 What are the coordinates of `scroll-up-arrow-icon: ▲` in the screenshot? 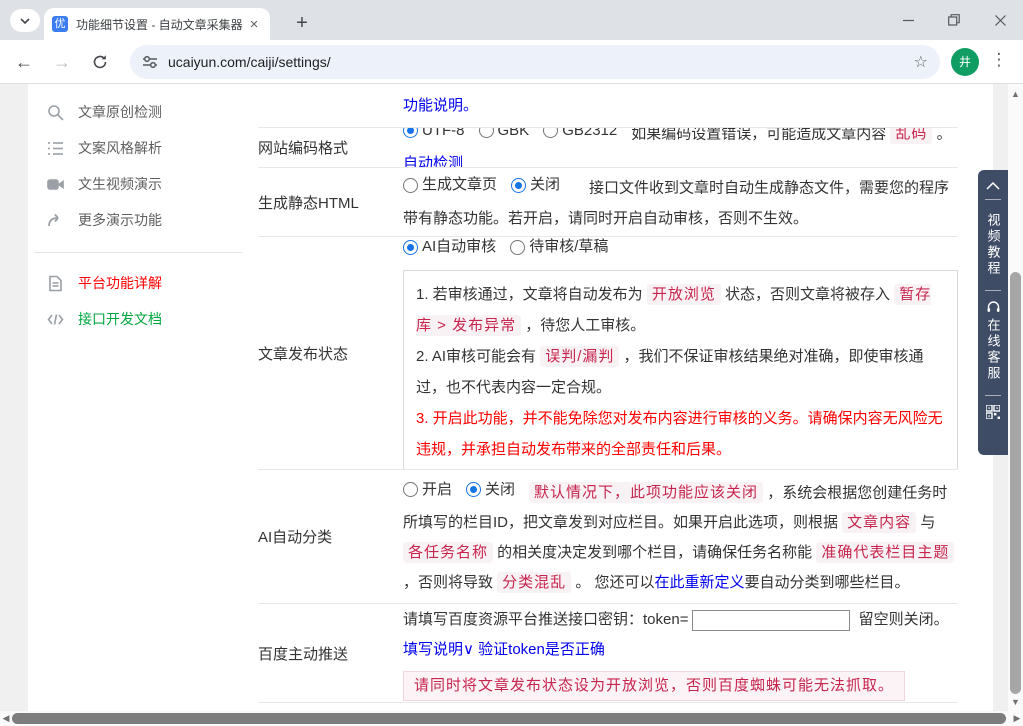 It's located at (1015, 94).